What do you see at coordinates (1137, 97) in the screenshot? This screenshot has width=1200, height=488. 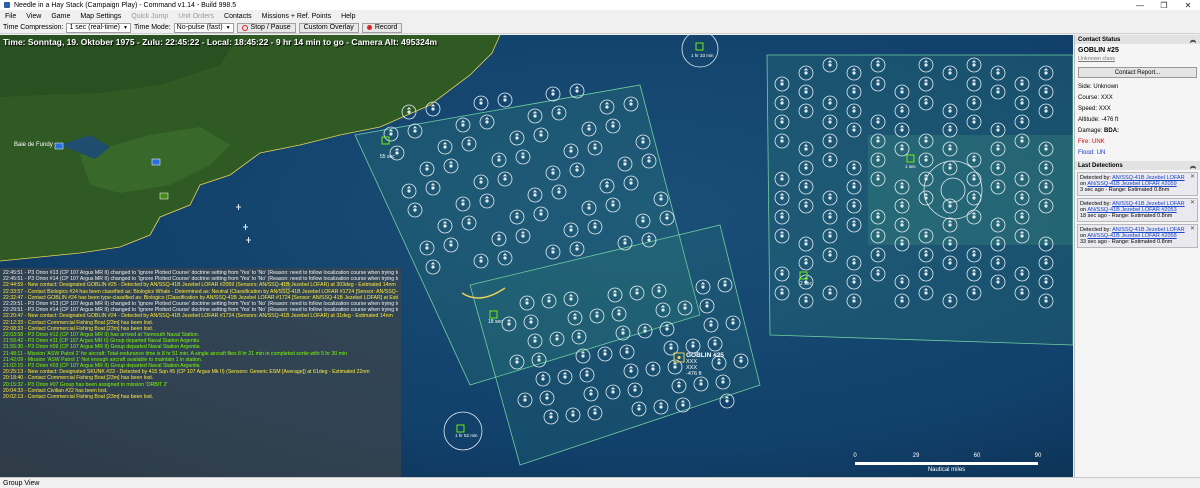 I see `course-row: Course: XXX` at bounding box center [1137, 97].